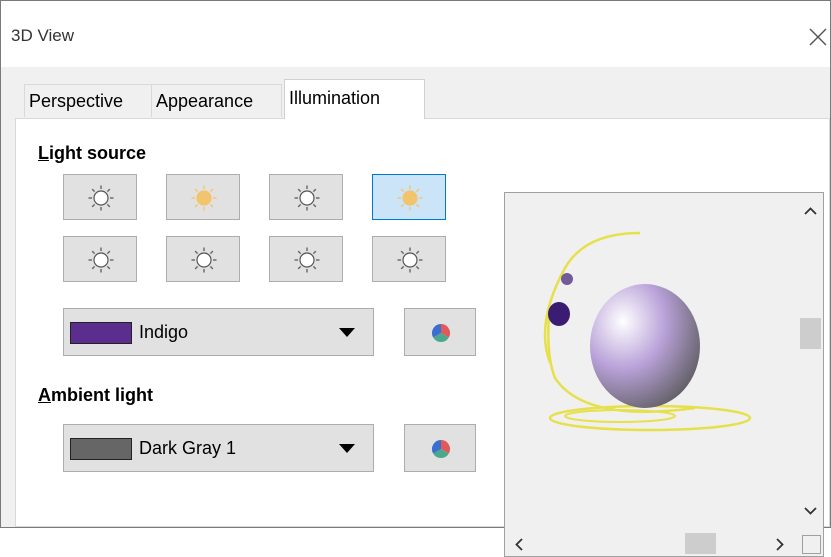  I want to click on chevron-right-icon, so click(780, 544).